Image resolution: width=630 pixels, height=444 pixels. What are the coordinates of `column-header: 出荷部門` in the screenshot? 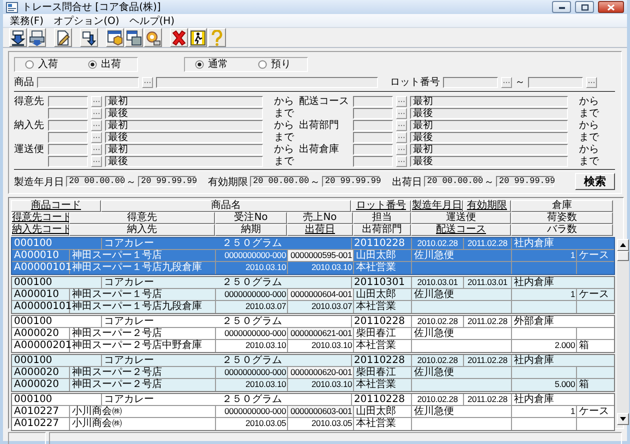 It's located at (382, 230).